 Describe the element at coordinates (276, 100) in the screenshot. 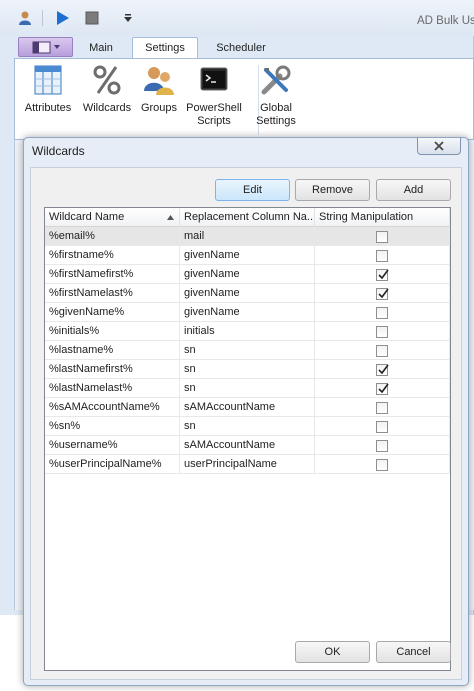

I see `global-settings-button: Global Settings` at that location.